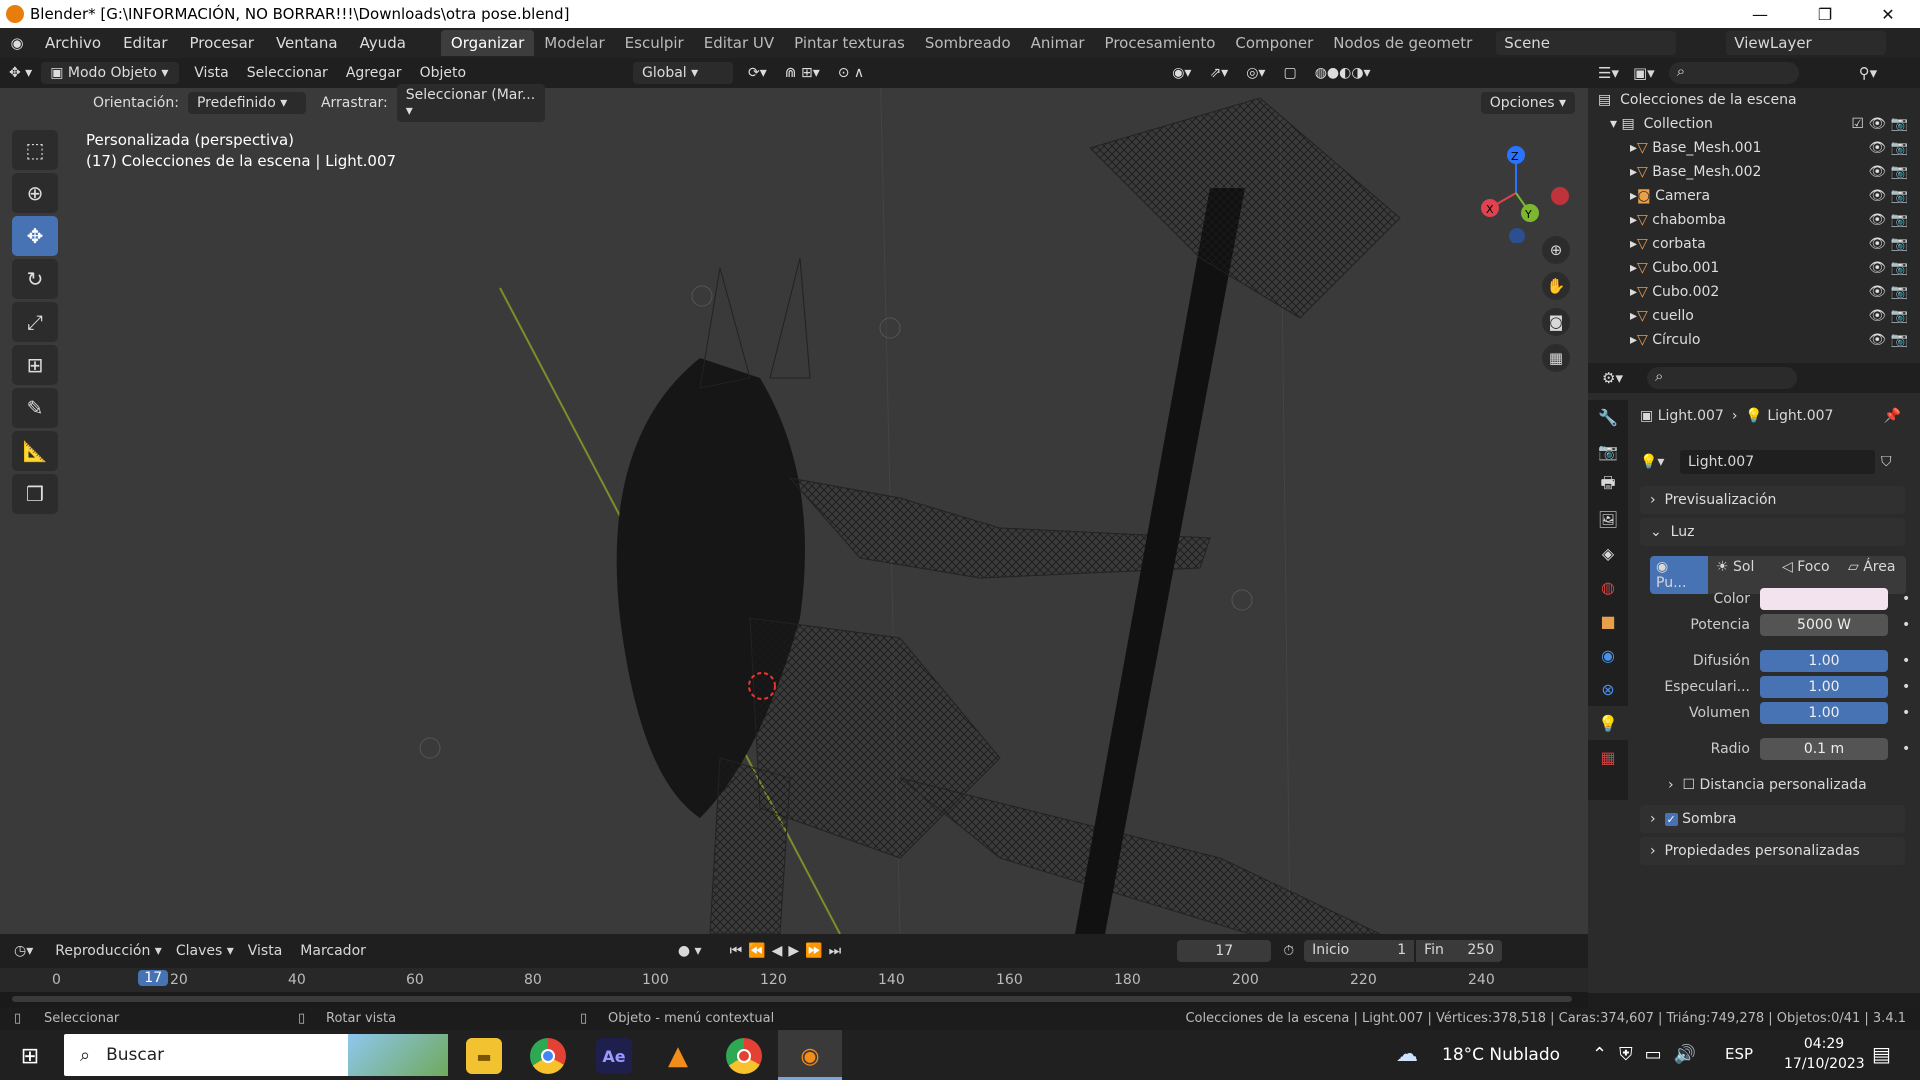 The height and width of the screenshot is (1080, 1920). What do you see at coordinates (851, 73) in the screenshot?
I see `proportional-edit-icon: ⊙ ∧` at bounding box center [851, 73].